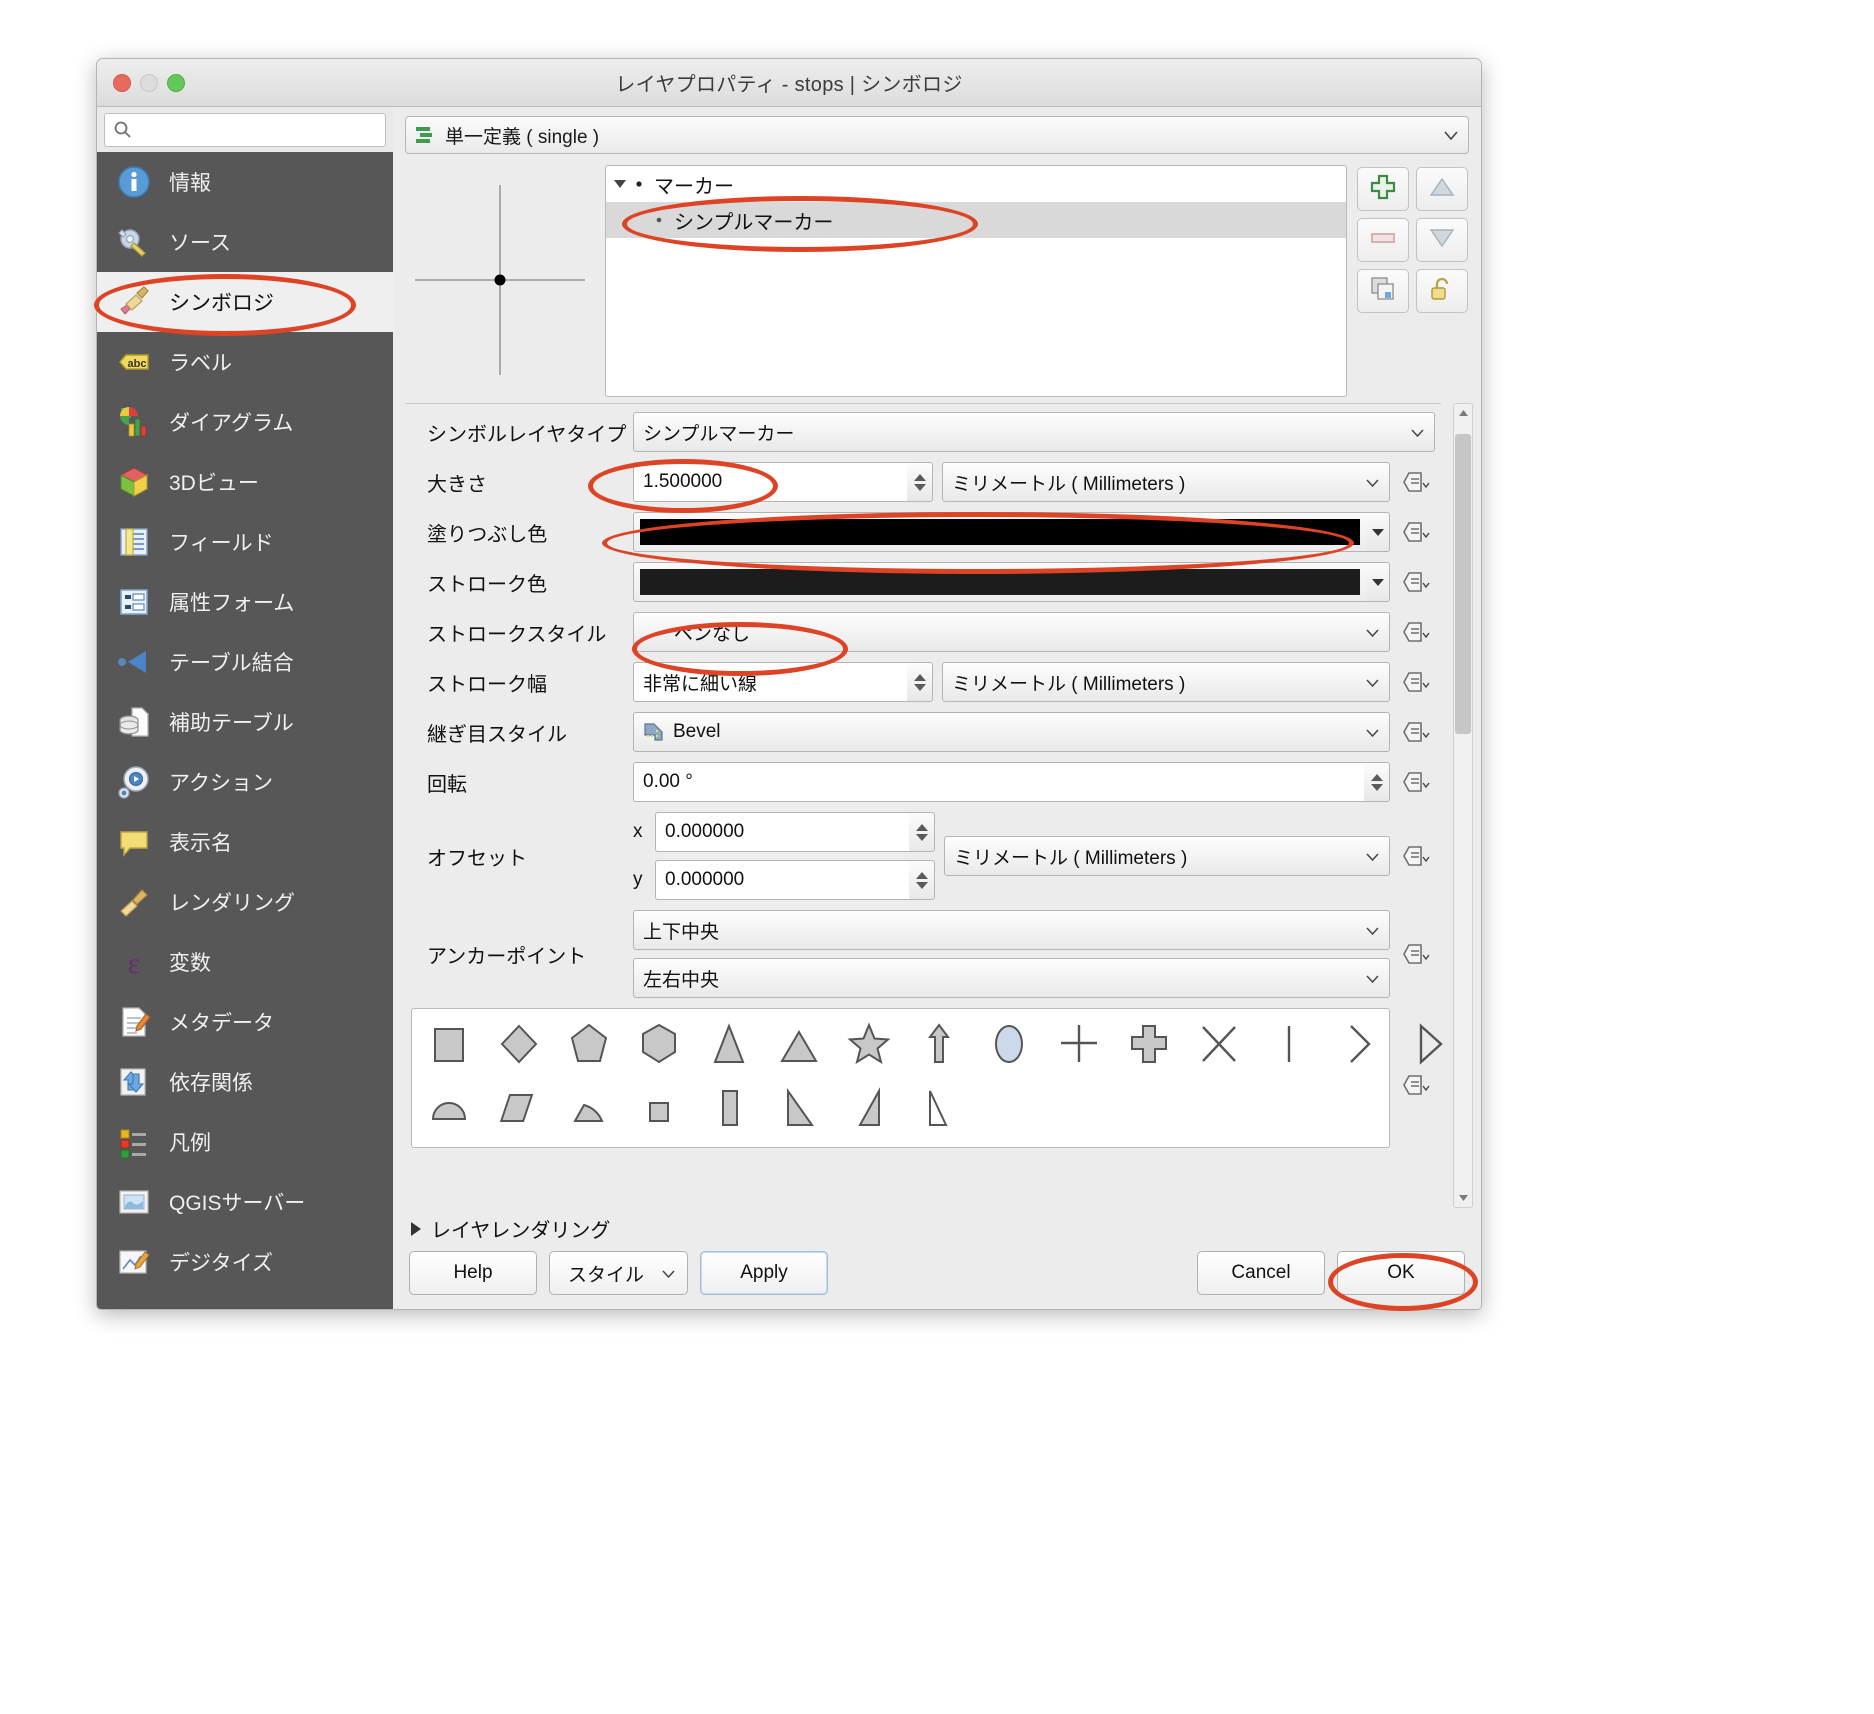 The image size is (1874, 1714). I want to click on search-box, so click(245, 130).